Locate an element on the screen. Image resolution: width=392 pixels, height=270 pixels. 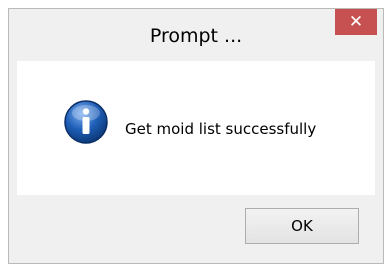
close-button: ✕ is located at coordinates (356, 22).